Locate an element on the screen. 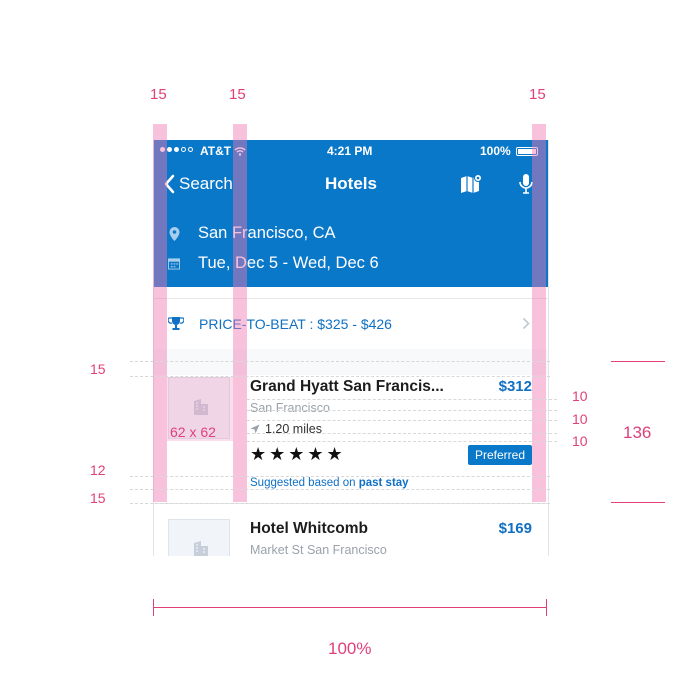  price-to-beat-row: PRICE-TO-BEAT : $325 - $426 is located at coordinates (351, 324).